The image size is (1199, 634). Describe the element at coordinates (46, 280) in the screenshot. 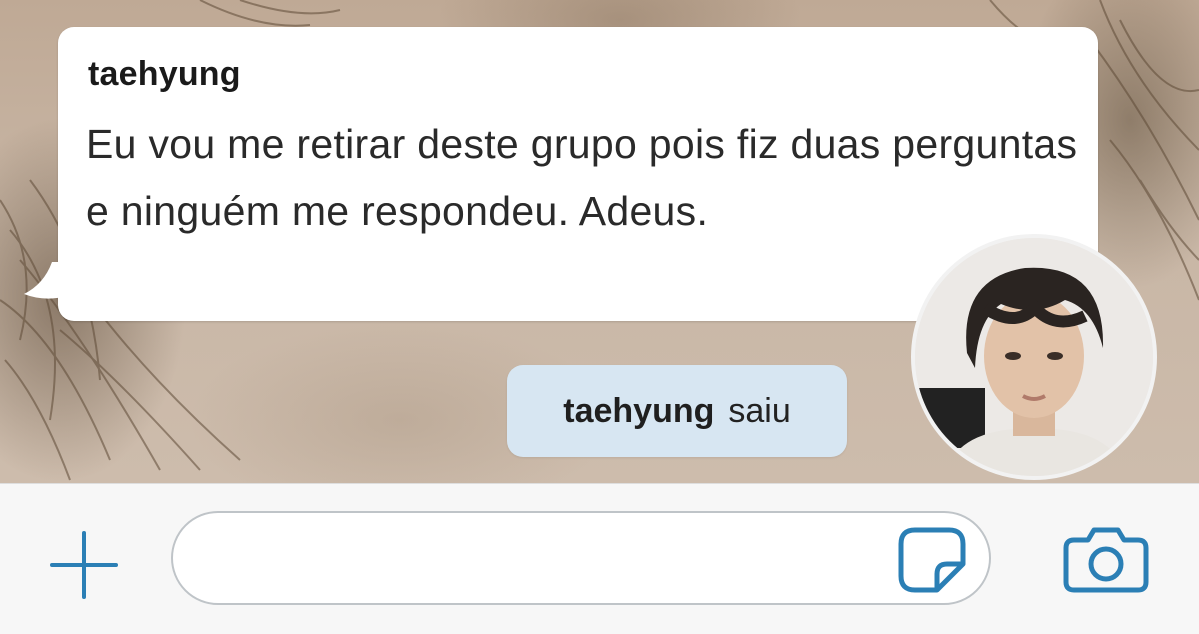

I see `bubble-tail` at that location.